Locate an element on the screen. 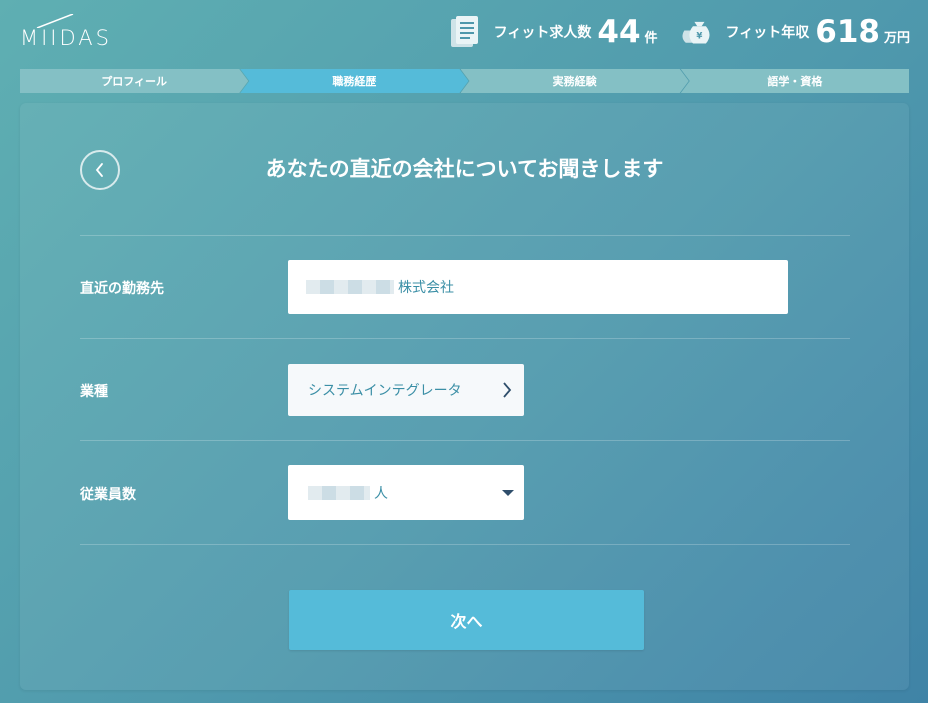  fit-stats: フィット求人数 44 件 ¥ フィット年収 618 万円 is located at coordinates (679, 32).